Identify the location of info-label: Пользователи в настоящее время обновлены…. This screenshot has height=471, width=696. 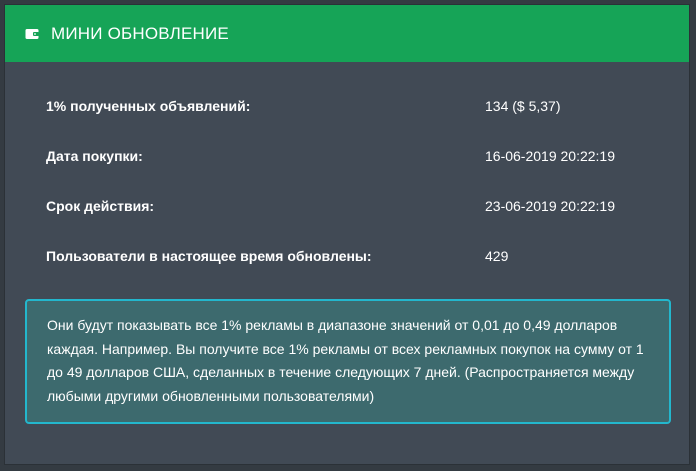
(209, 256).